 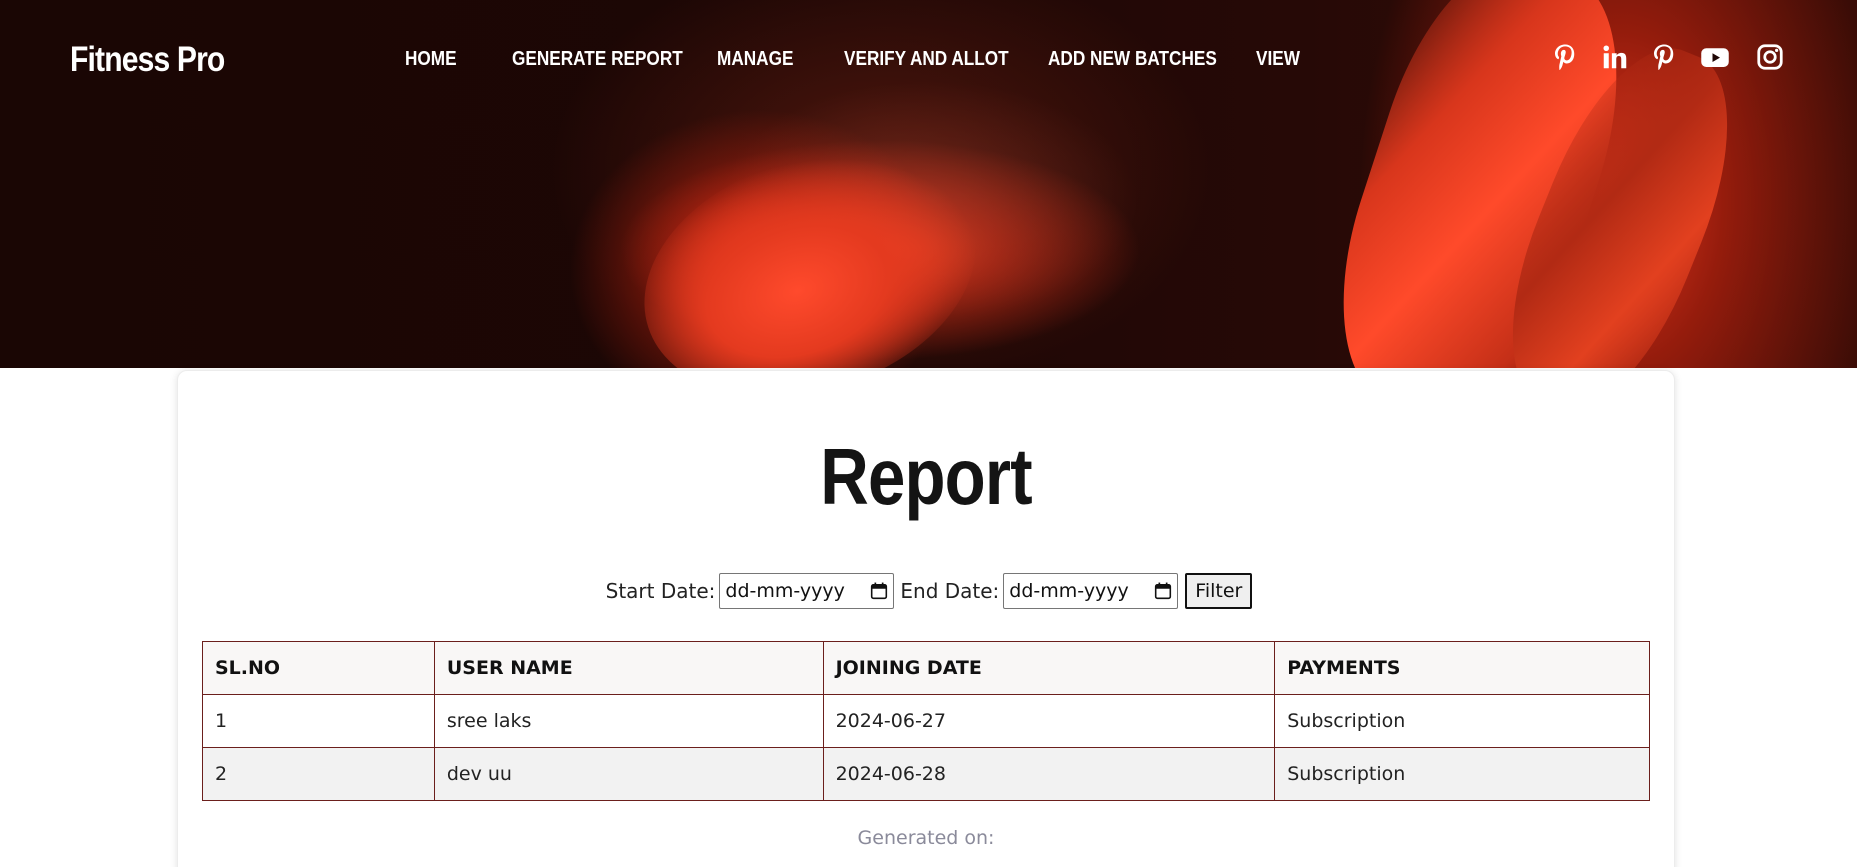 I want to click on table-row: 2 dev uu 2024-06-28 Subscription, so click(x=926, y=774).